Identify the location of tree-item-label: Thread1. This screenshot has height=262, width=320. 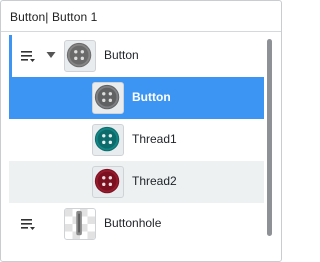
(154, 139).